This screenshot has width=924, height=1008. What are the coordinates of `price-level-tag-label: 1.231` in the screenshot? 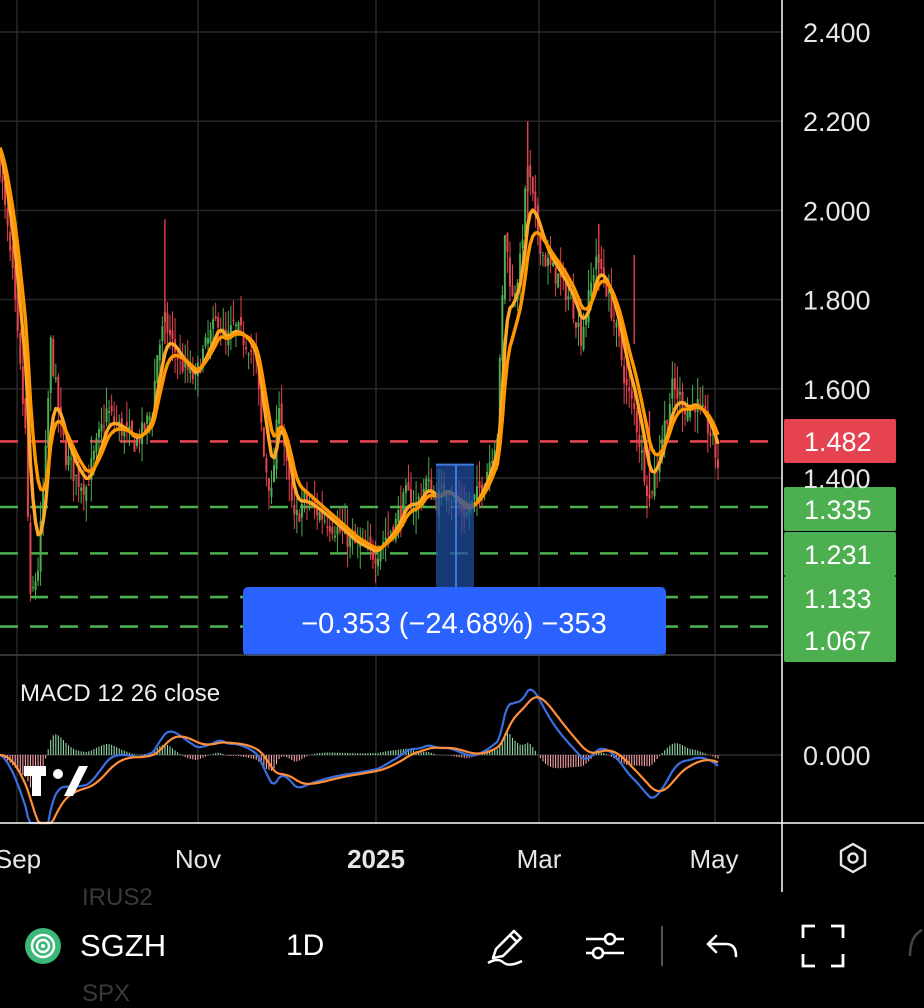 It's located at (838, 555).